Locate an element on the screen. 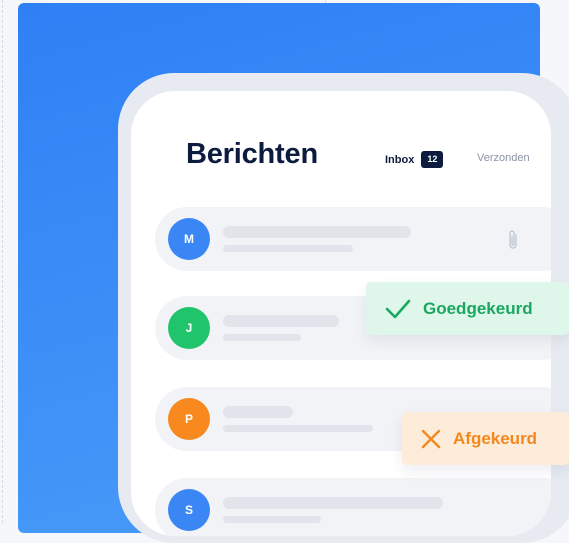 The image size is (569, 543). rejected-label: Afgekeurd is located at coordinates (495, 438).